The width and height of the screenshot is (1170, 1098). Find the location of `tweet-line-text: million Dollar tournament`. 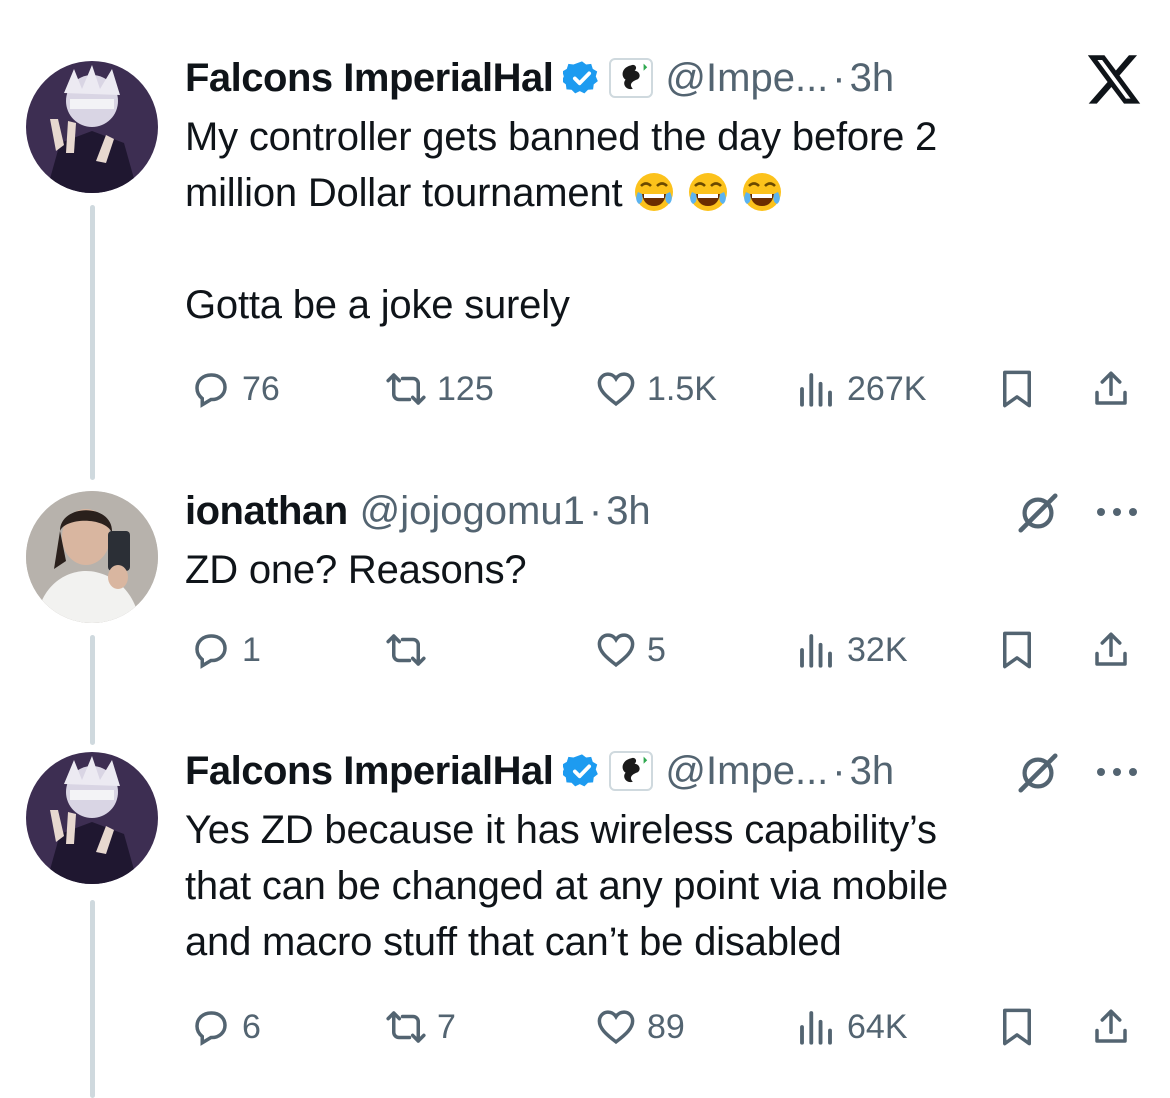

tweet-line-text: million Dollar tournament is located at coordinates (404, 193).